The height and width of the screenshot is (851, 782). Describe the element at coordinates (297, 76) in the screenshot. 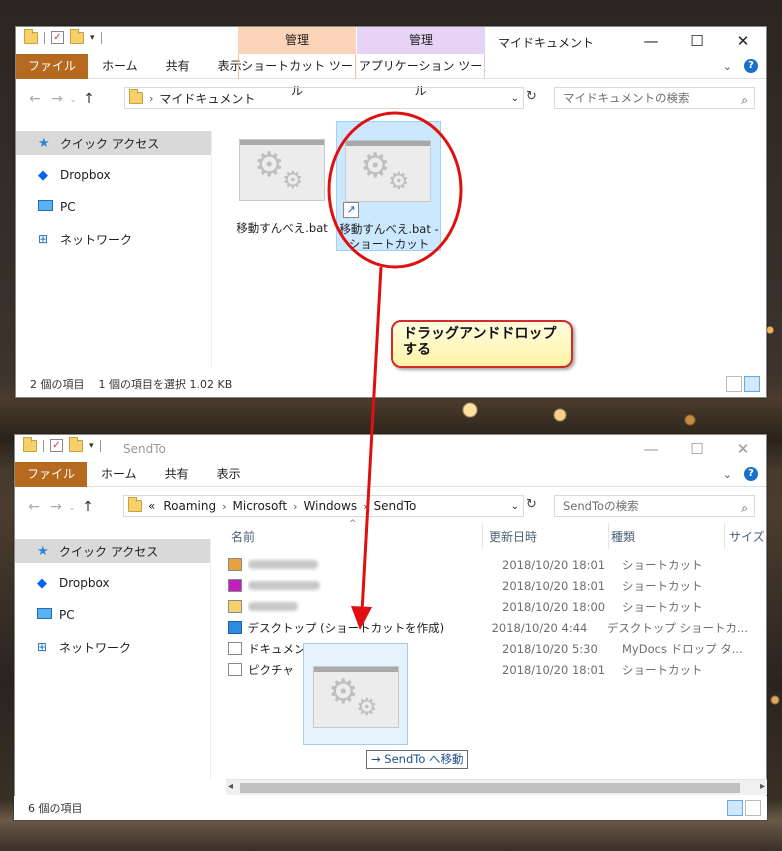

I see `tab-shortcut-tools: ショートカット ツール` at that location.